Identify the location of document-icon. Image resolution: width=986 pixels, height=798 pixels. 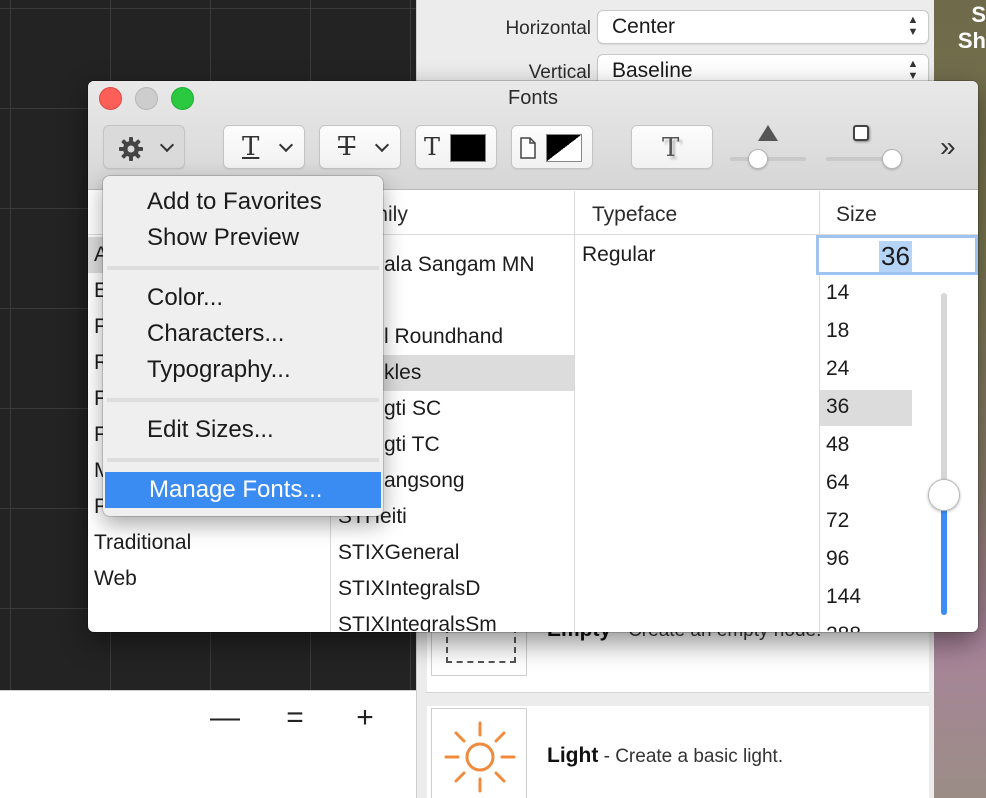
(528, 148).